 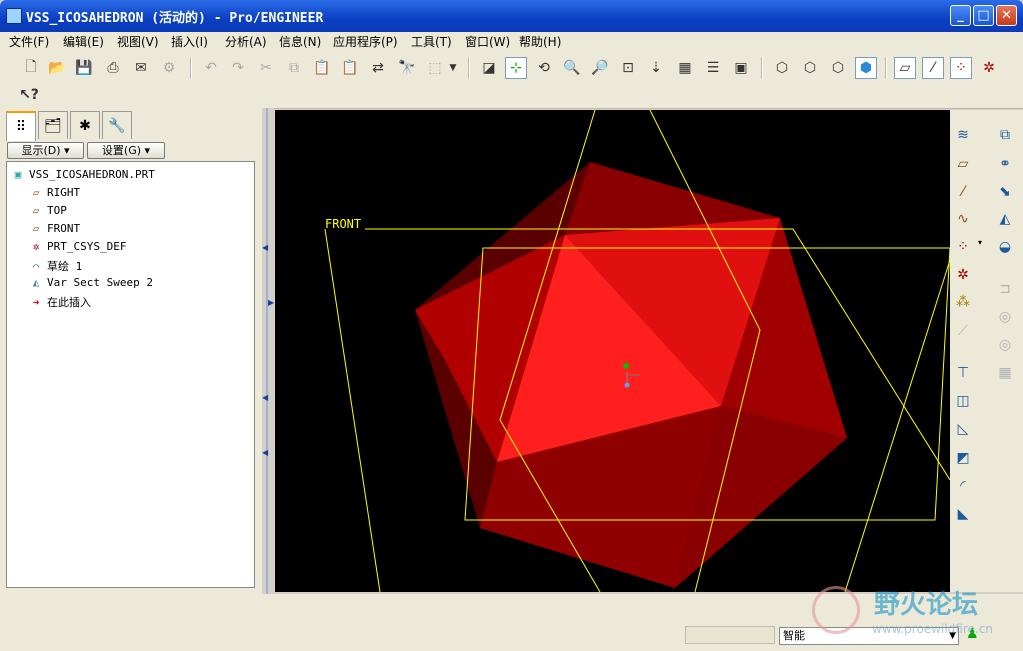 What do you see at coordinates (963, 135) in the screenshot?
I see `datum-curve-icon: ≋` at bounding box center [963, 135].